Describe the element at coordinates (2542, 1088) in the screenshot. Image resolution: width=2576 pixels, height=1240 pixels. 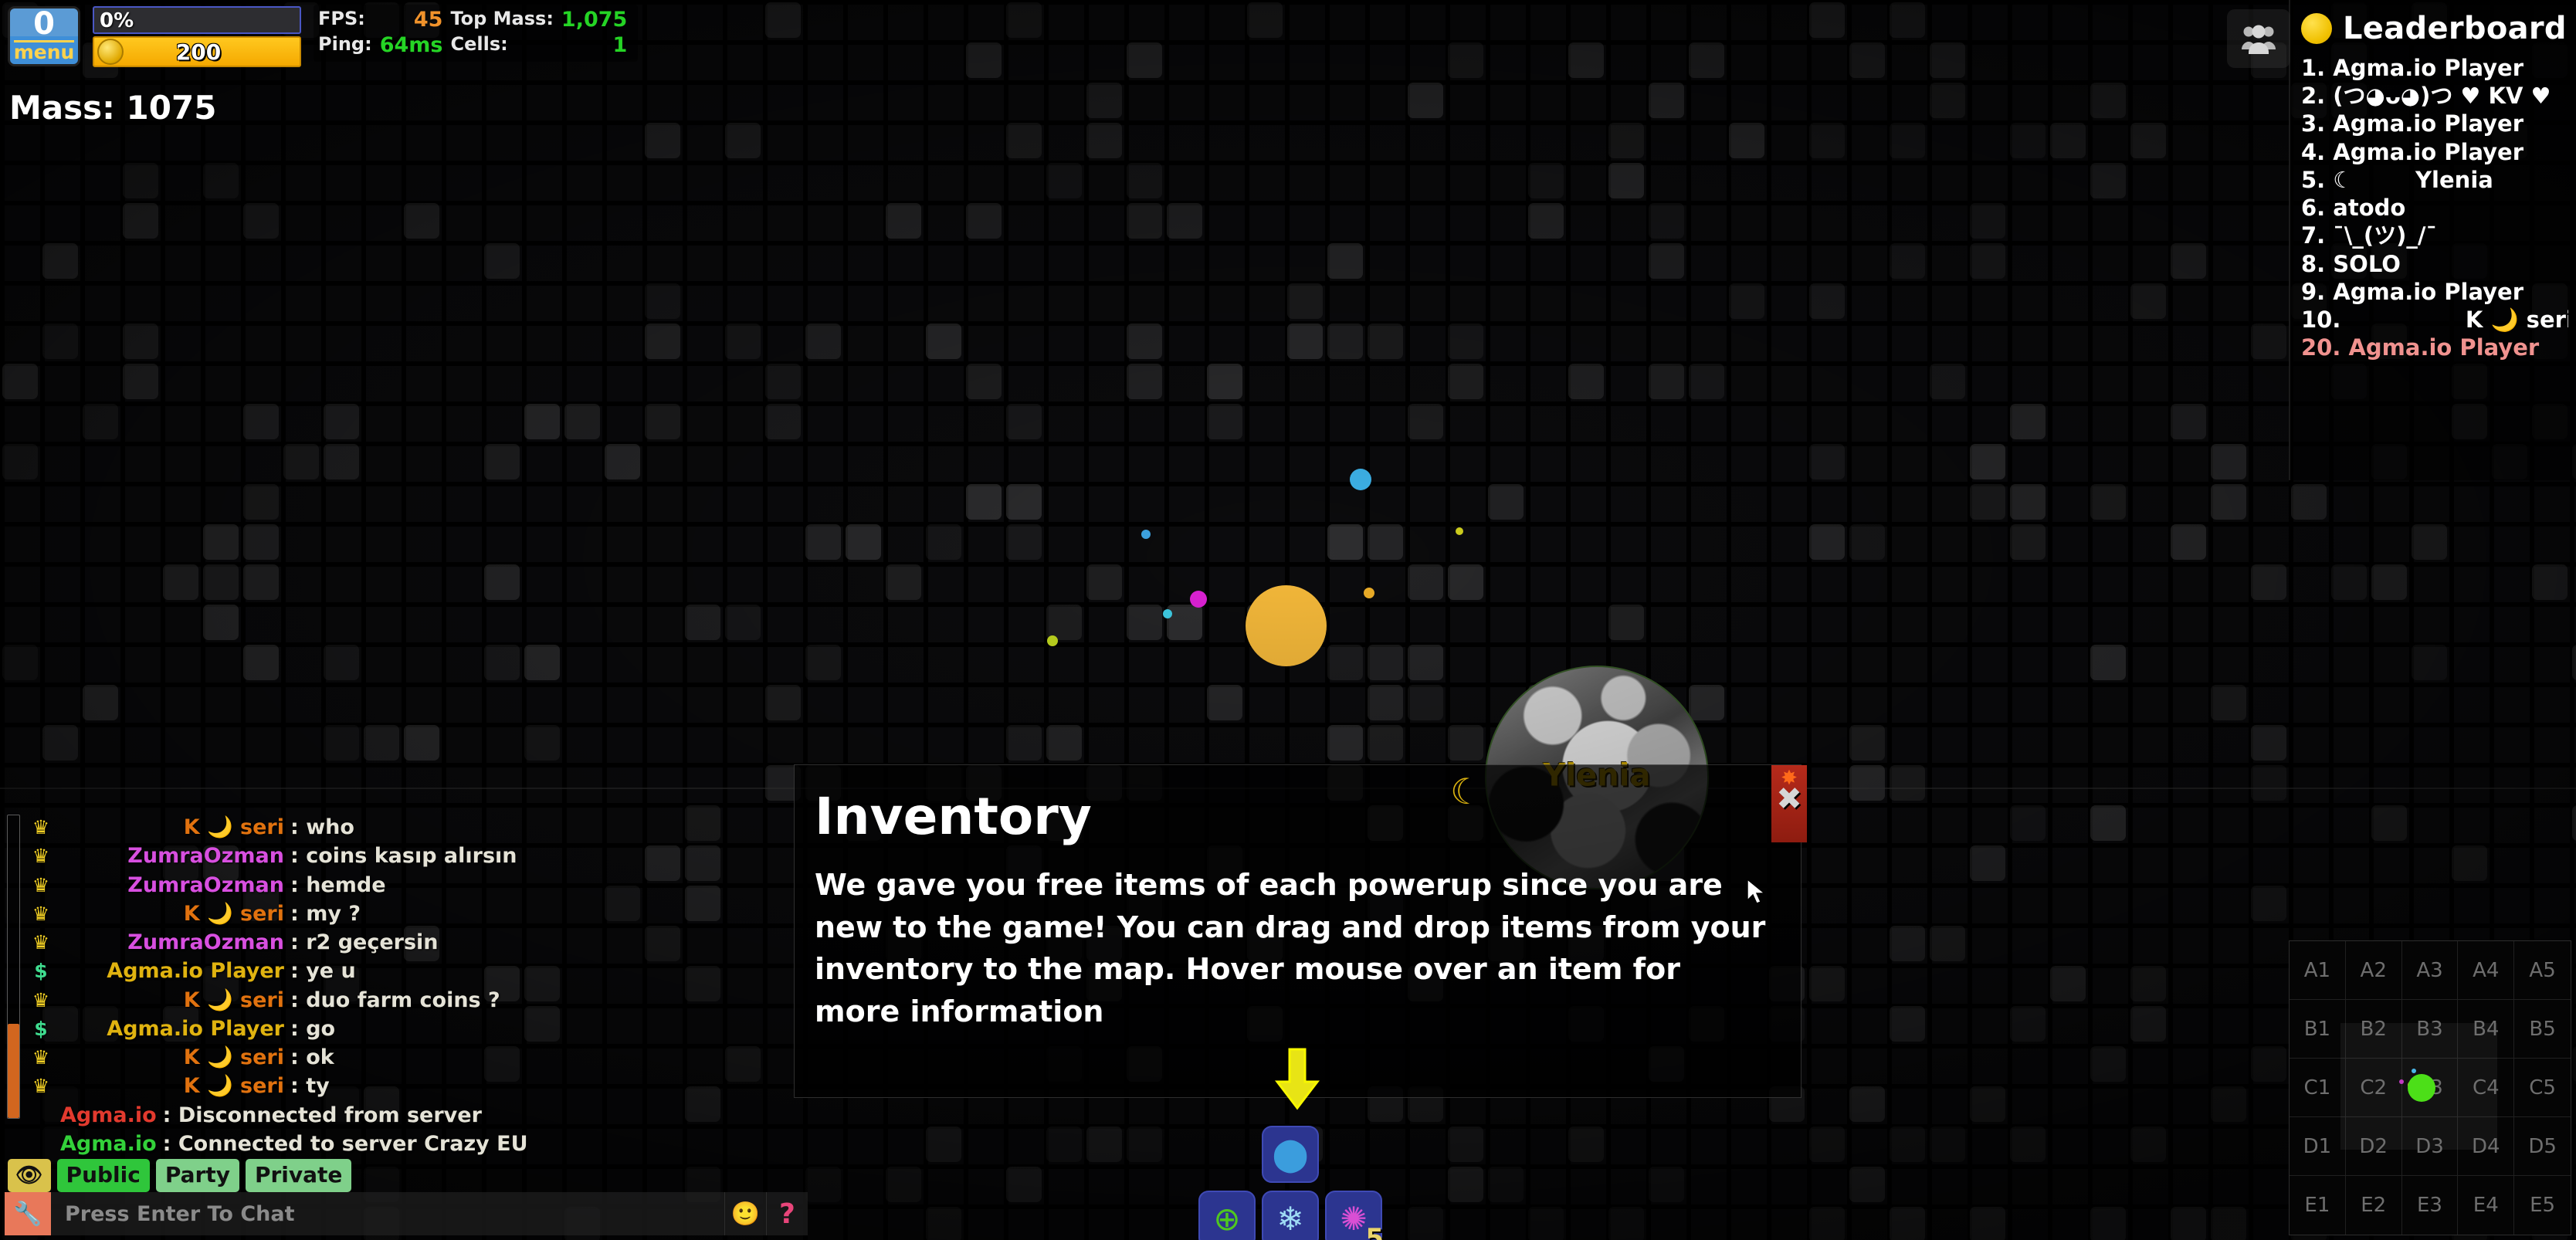
I see `minimap-cell: C5` at that location.